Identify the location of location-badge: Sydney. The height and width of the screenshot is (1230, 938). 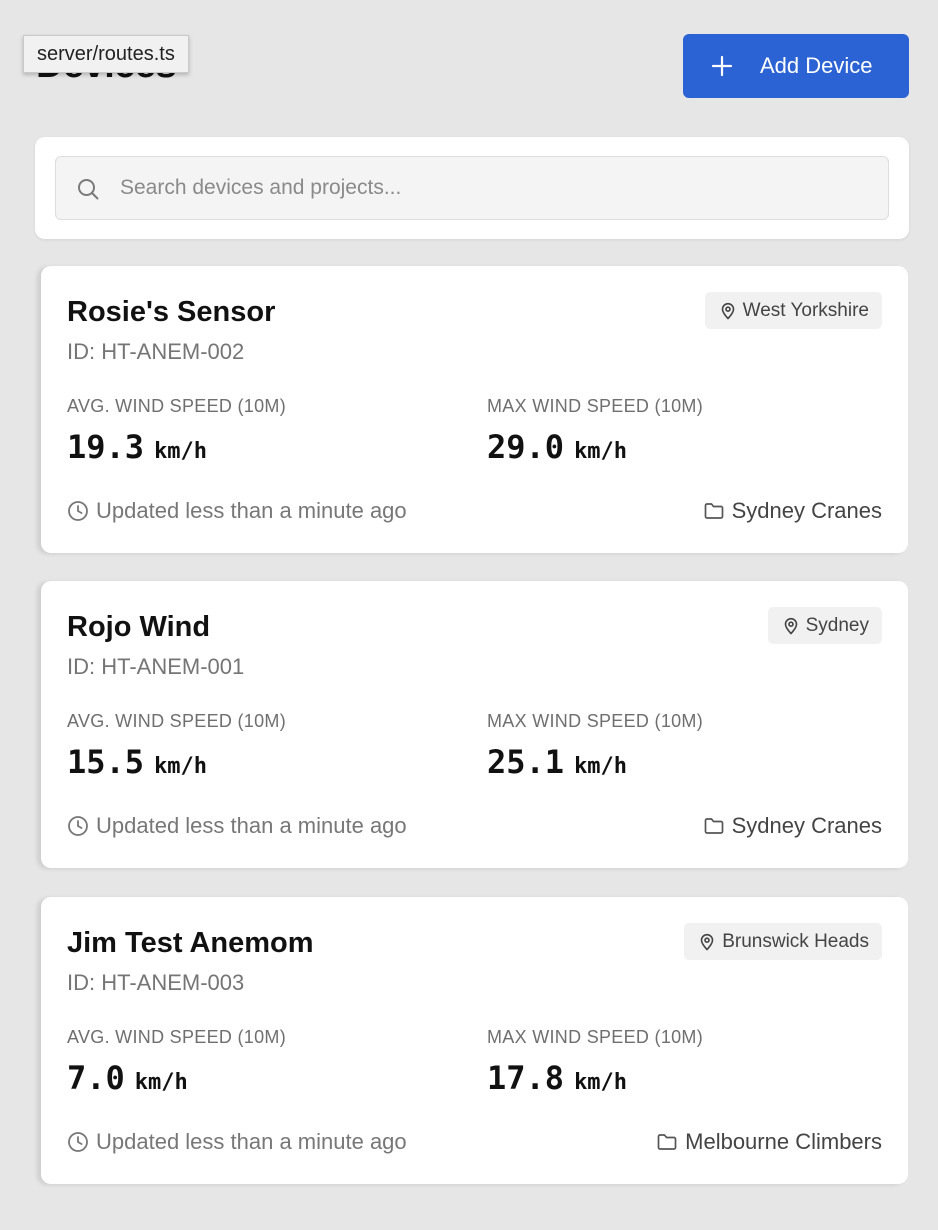
(824, 625).